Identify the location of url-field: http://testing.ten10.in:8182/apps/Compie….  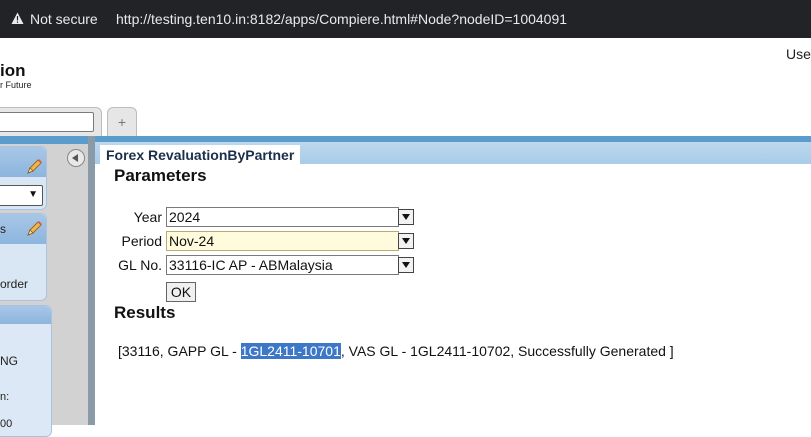
(341, 19).